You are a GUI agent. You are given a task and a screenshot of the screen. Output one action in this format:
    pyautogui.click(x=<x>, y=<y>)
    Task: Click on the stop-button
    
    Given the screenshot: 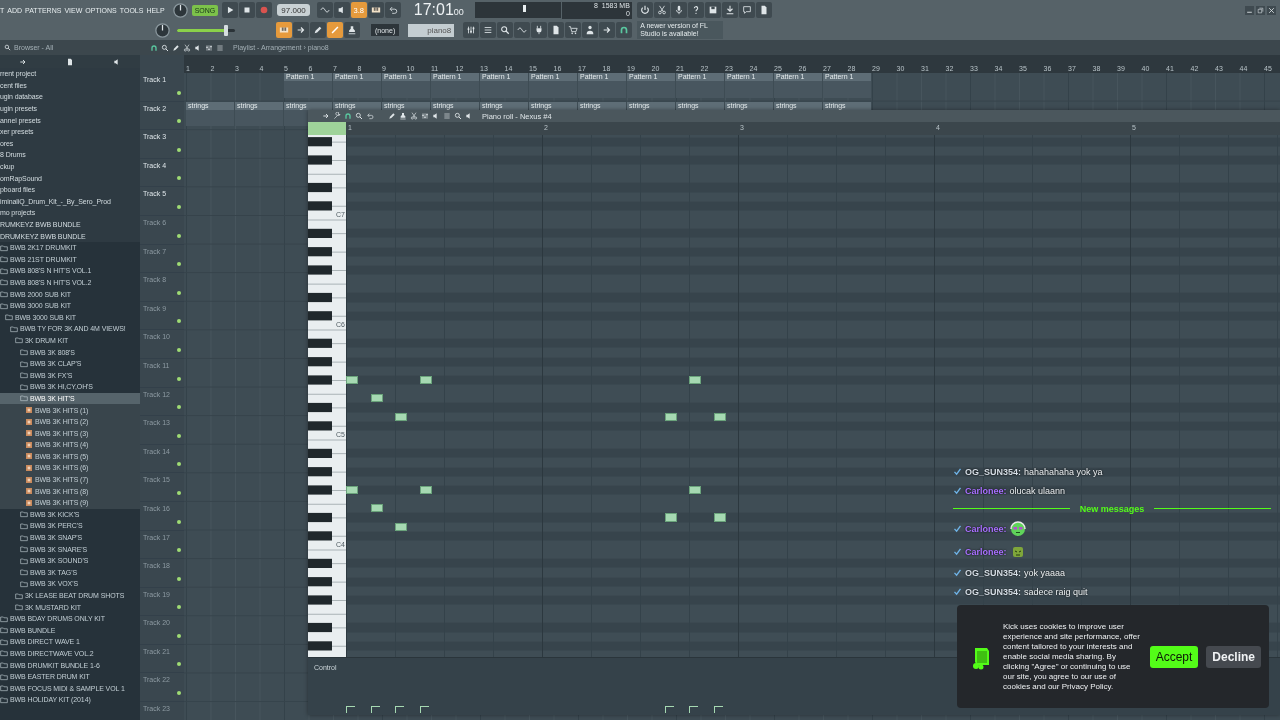 What is the action you would take?
    pyautogui.click(x=247, y=10)
    